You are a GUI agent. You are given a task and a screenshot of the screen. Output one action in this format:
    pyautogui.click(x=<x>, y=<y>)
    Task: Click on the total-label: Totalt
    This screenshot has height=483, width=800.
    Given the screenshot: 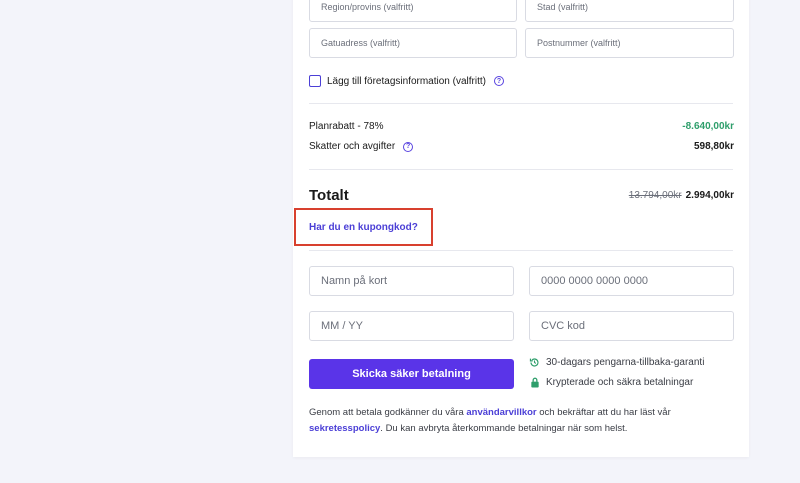 What is the action you would take?
    pyautogui.click(x=329, y=195)
    